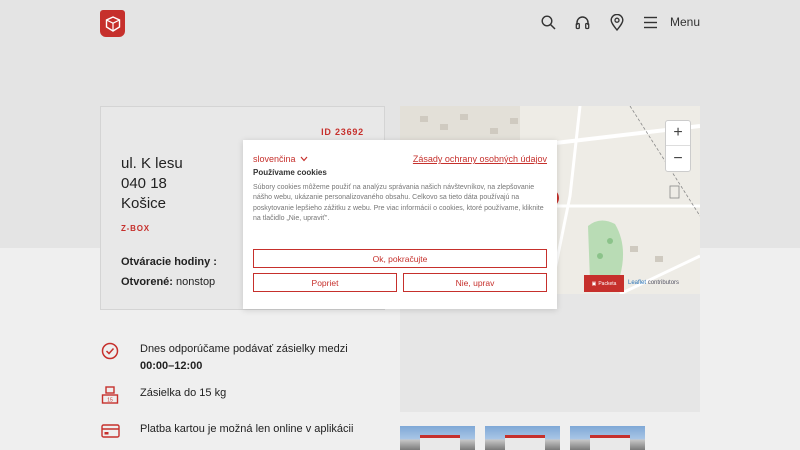 The width and height of the screenshot is (800, 450). What do you see at coordinates (110, 401) in the screenshot?
I see `svg-text: 15` at bounding box center [110, 401].